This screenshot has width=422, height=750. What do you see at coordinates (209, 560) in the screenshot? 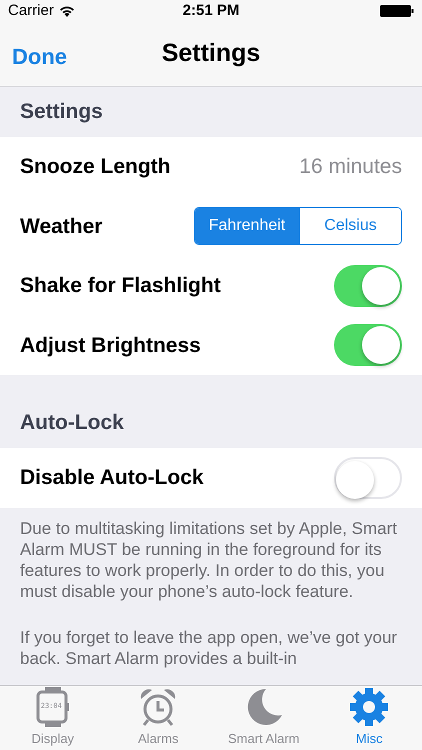
I see `footer-paragraph: Due to multitasking limitations set by Apple, Smart Alarm MUST be running in the foreground for its features to work properly. In order to do this, you must disable your phone’s auto-lock feature.` at bounding box center [209, 560].